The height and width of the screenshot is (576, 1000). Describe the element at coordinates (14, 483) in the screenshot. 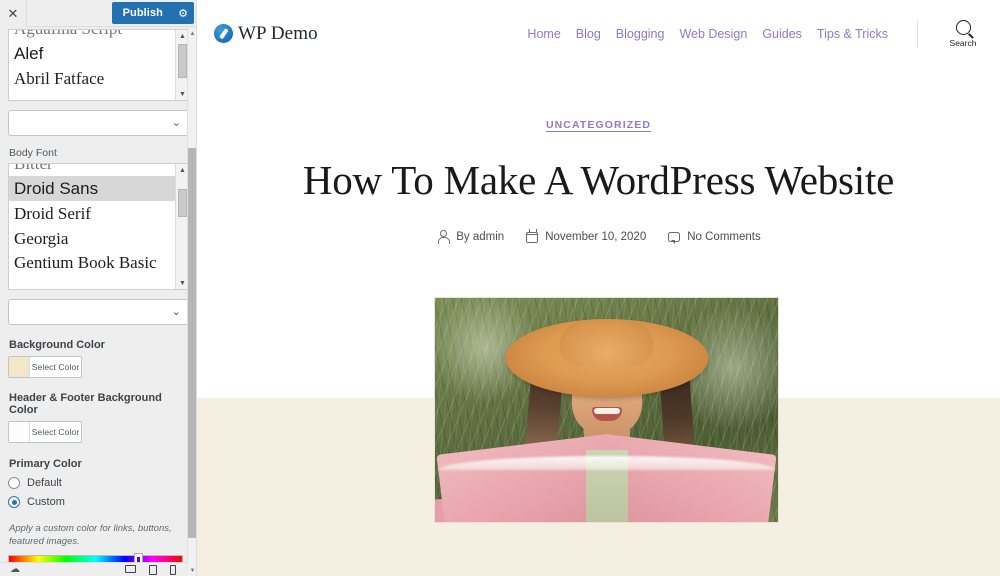

I see `radio-default` at that location.